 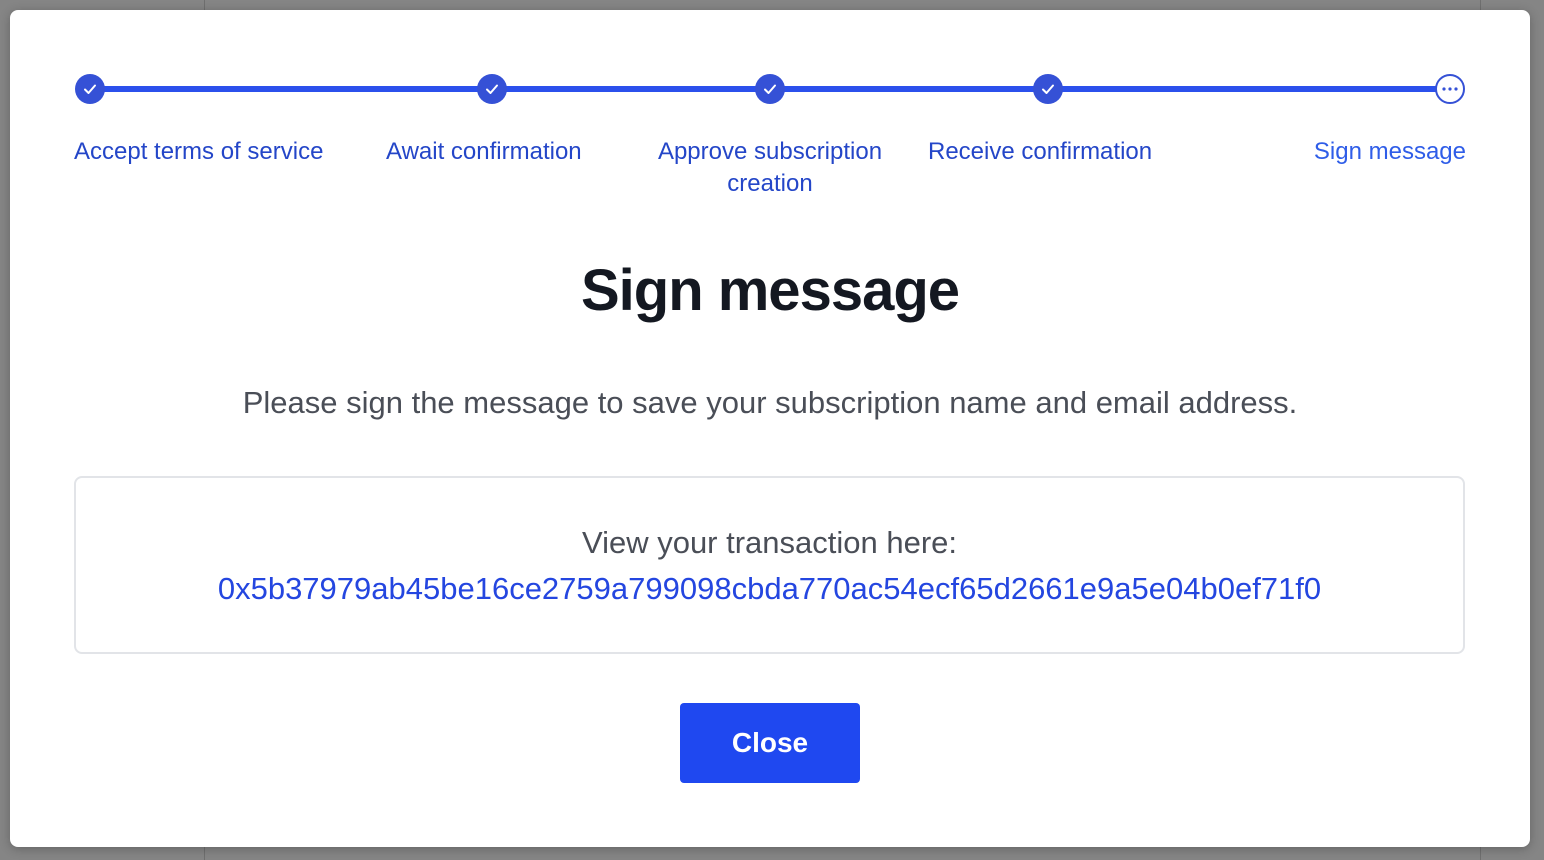 What do you see at coordinates (484, 151) in the screenshot?
I see `step-label-await-confirmation: Await confirmation` at bounding box center [484, 151].